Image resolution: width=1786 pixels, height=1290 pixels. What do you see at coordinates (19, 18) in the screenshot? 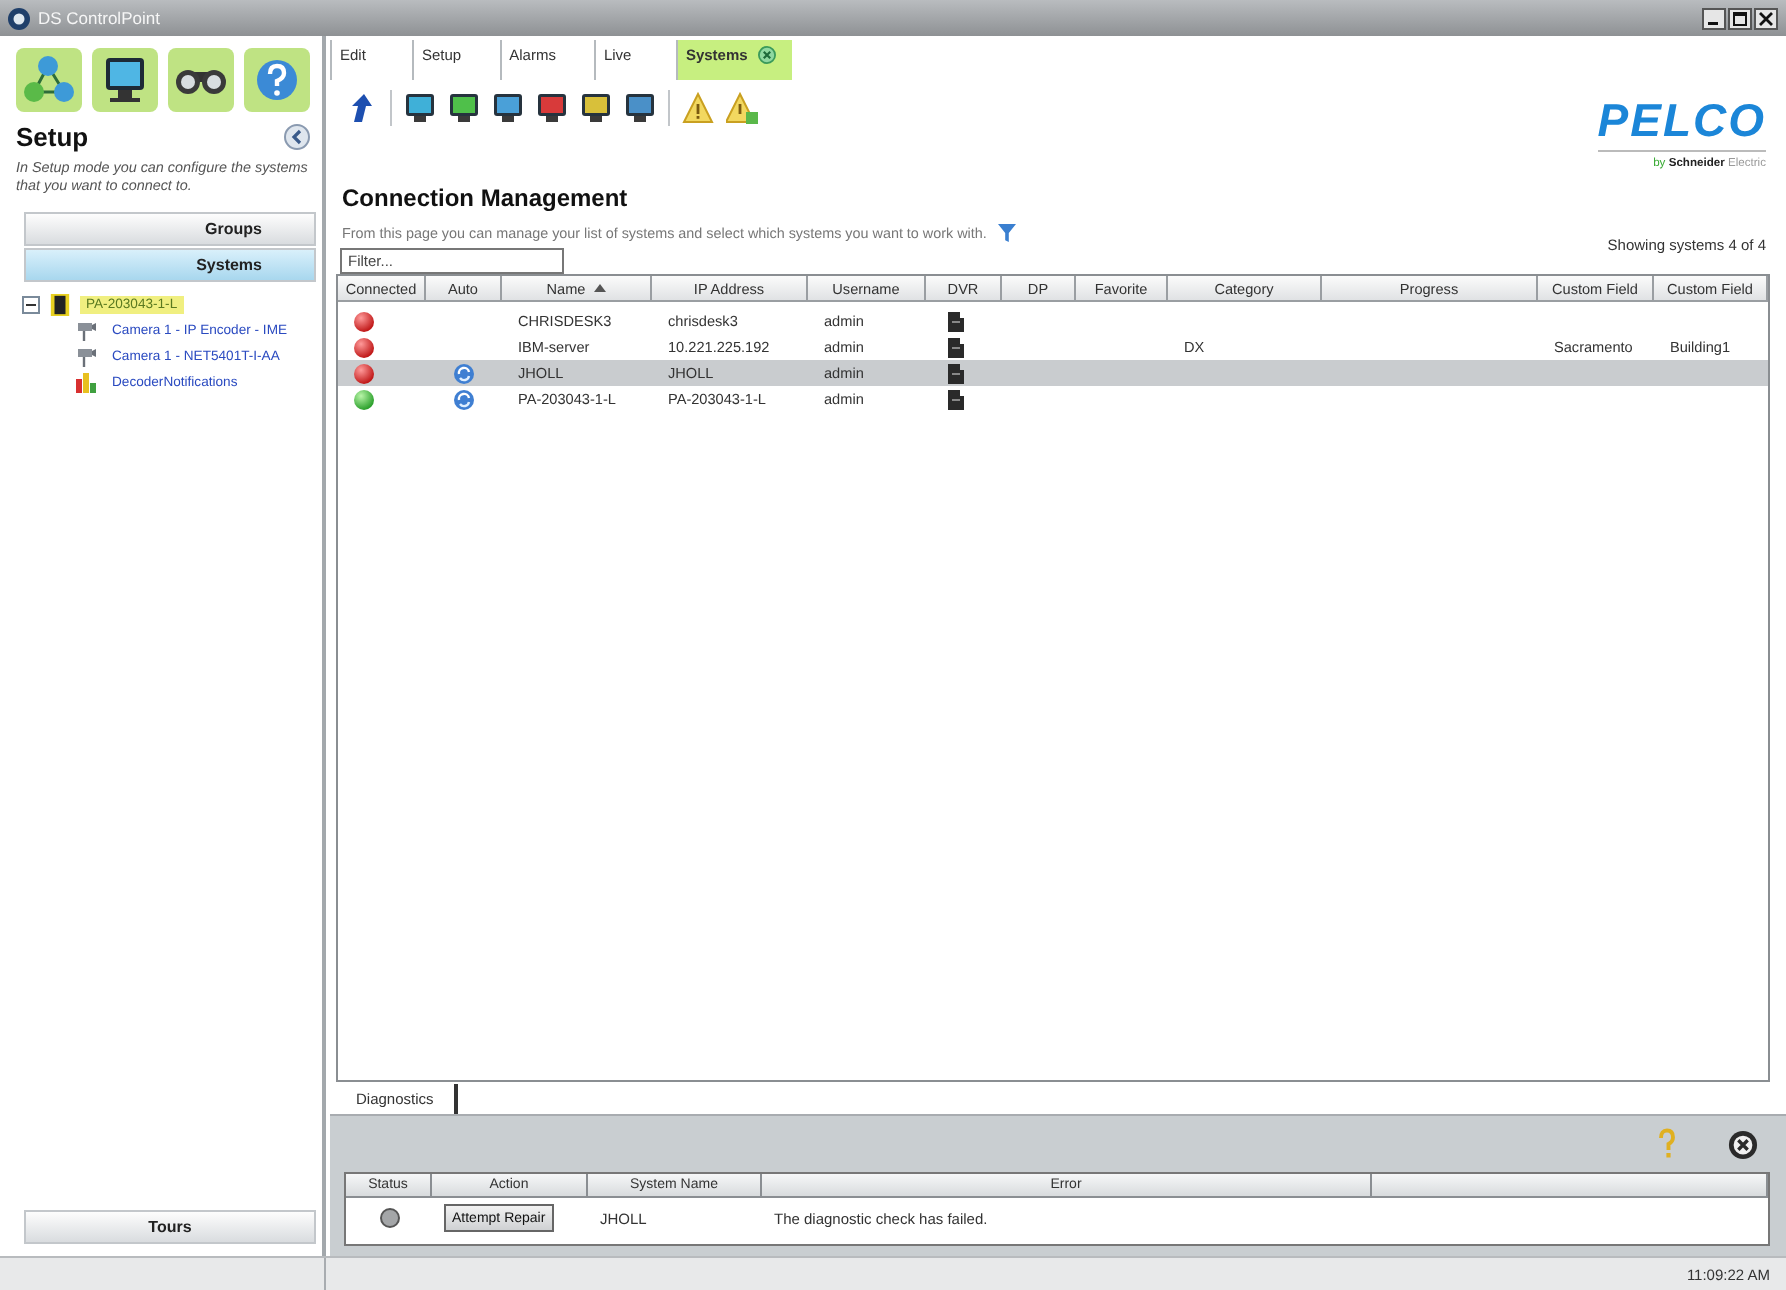
I see `app-icon` at bounding box center [19, 18].